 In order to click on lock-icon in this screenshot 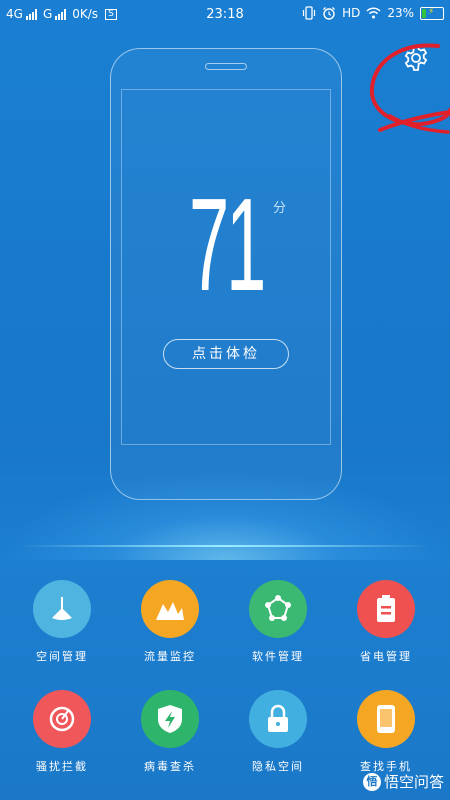, I will do `click(278, 718)`.